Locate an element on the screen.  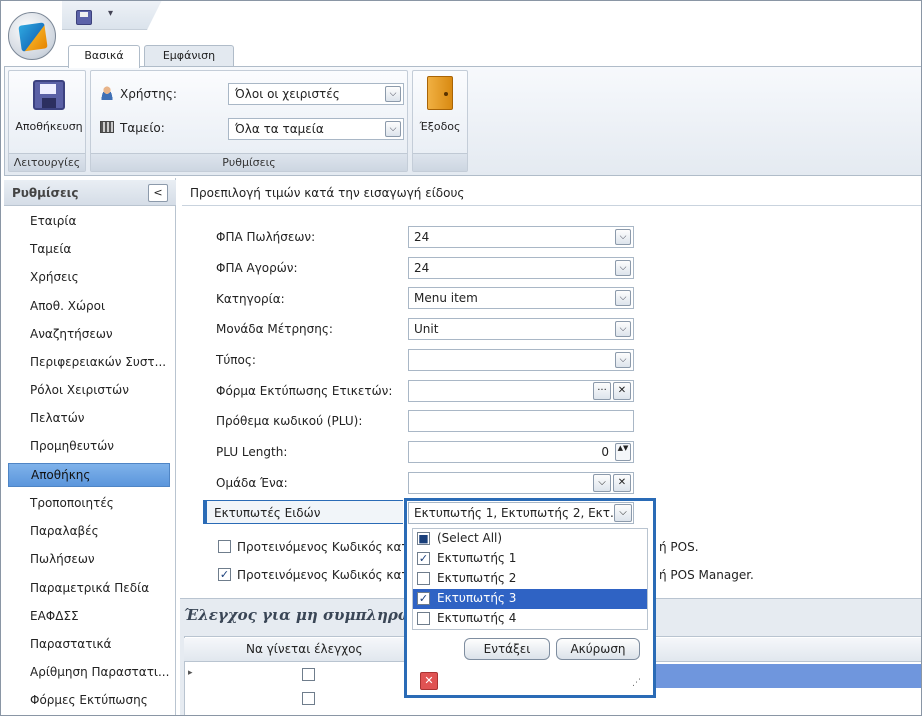
option-printer-4: Εκτυπωτής 4 is located at coordinates (530, 619).